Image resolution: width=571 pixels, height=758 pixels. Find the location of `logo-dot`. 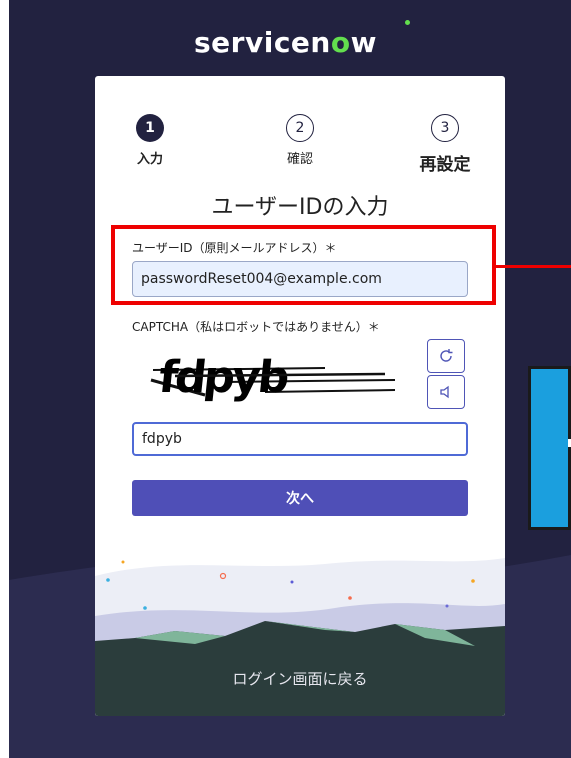

logo-dot is located at coordinates (407, 22).